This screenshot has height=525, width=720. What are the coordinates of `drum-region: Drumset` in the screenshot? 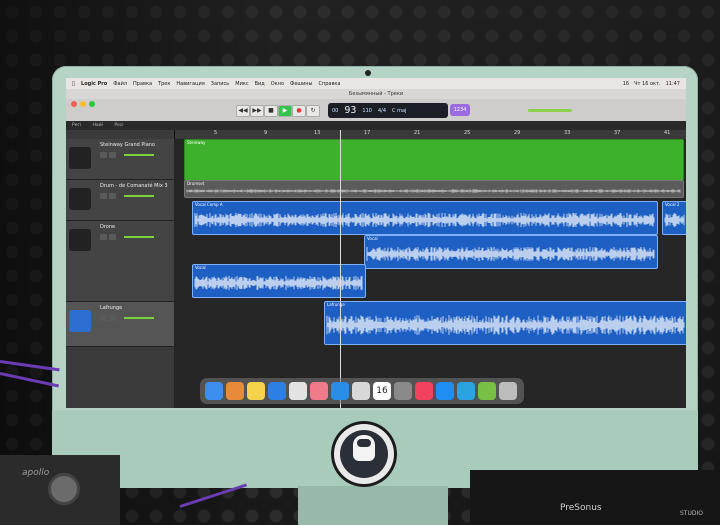 It's located at (434, 189).